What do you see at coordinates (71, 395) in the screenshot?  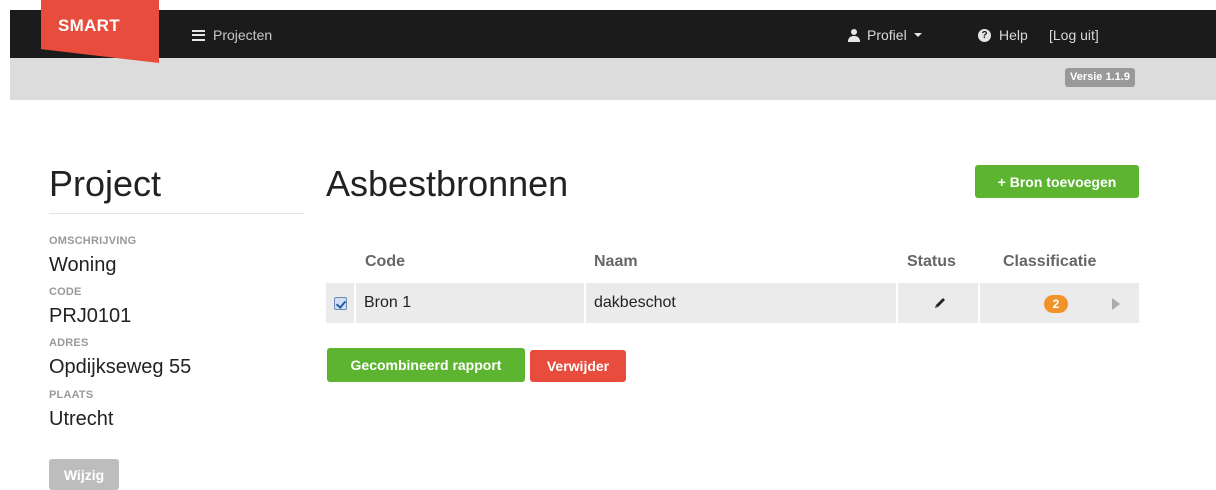 I see `field-label-plaats: PLAATS` at bounding box center [71, 395].